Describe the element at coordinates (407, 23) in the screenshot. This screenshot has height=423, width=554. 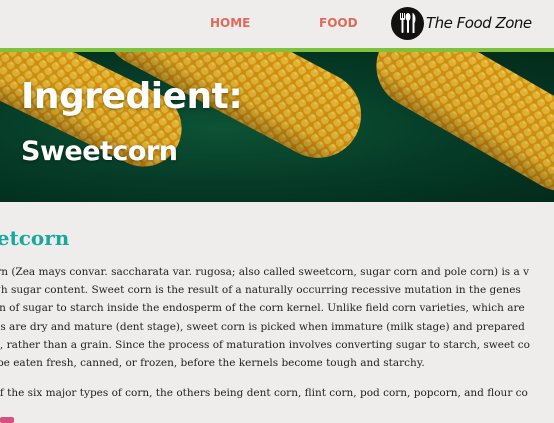
I see `fork-spoon-knife-icon` at that location.